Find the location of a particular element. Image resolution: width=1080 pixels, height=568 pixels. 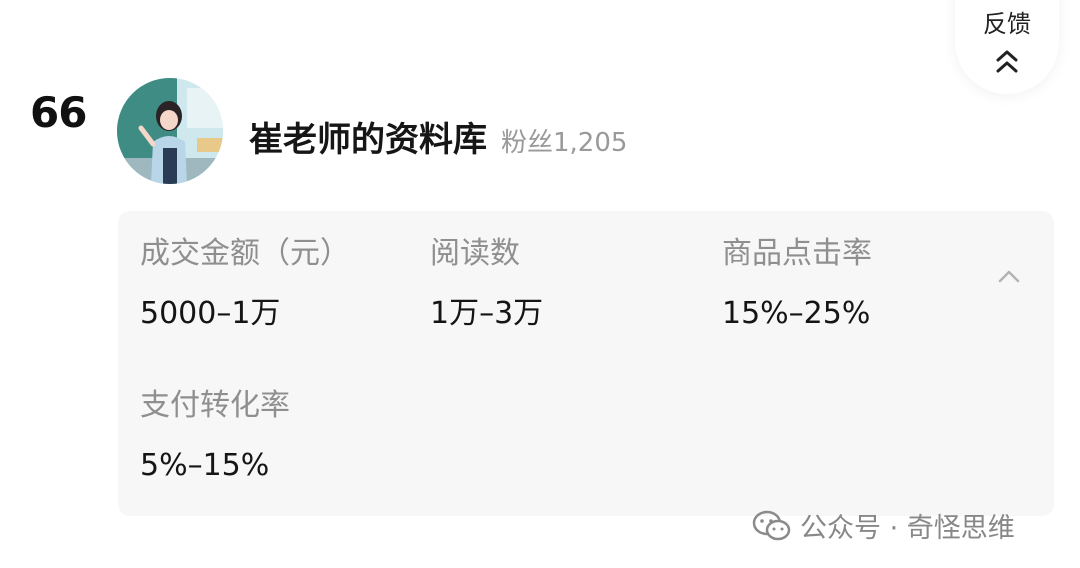

watermark-text: 公众号 · 奇怪思维 is located at coordinates (907, 528).